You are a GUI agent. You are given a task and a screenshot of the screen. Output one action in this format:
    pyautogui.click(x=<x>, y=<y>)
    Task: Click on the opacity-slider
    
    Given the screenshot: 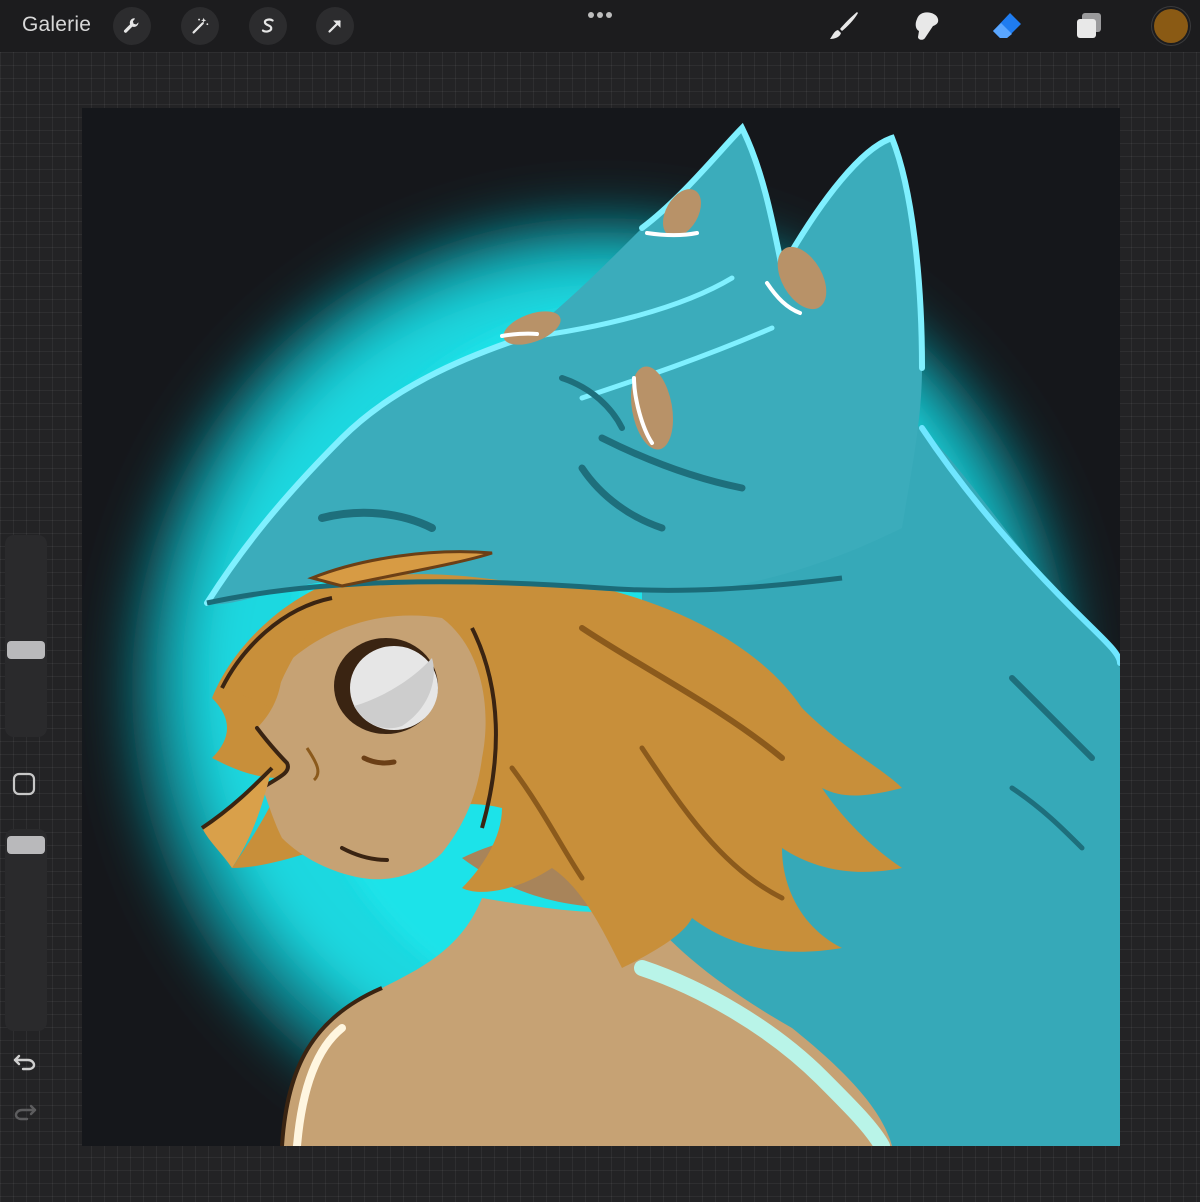 What is the action you would take?
    pyautogui.click(x=26, y=930)
    